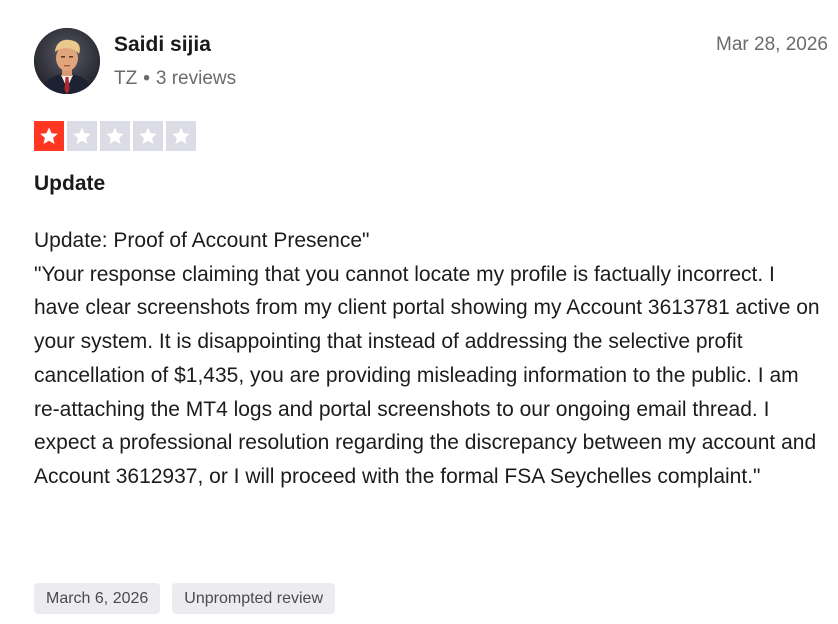  I want to click on reviewer-meta: TZ • 3 reviews, so click(175, 79).